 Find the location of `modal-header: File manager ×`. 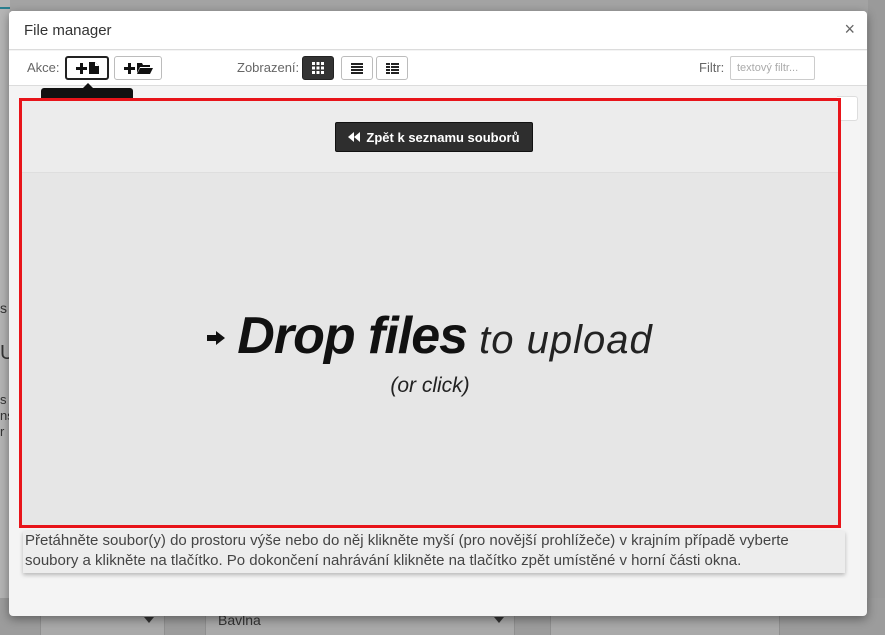

modal-header: File manager × is located at coordinates (438, 30).